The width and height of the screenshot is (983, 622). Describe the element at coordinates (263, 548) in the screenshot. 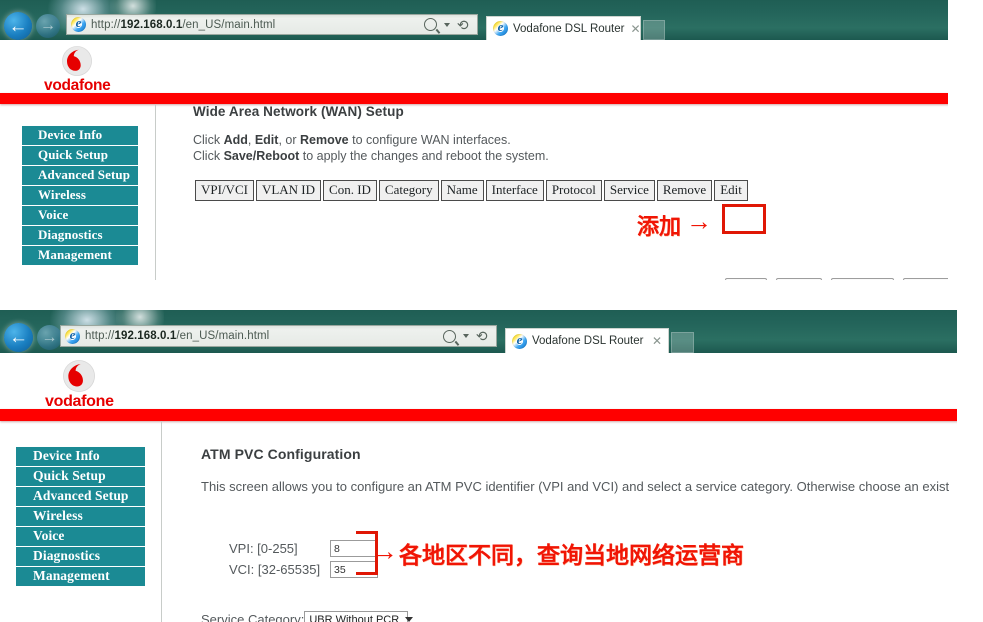

I see `vpi-label: VPI: [0-255]` at that location.